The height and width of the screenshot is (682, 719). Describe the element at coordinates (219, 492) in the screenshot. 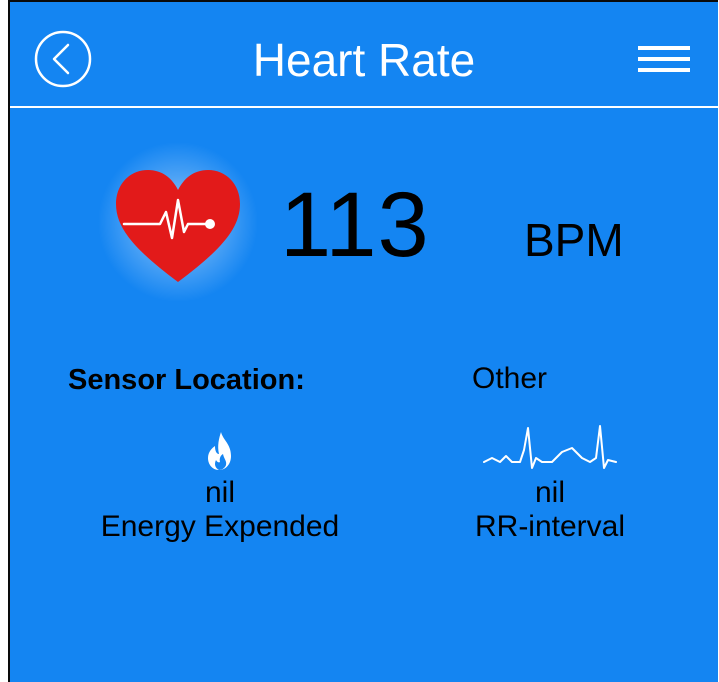

I see `energy-expended-value: nil` at that location.